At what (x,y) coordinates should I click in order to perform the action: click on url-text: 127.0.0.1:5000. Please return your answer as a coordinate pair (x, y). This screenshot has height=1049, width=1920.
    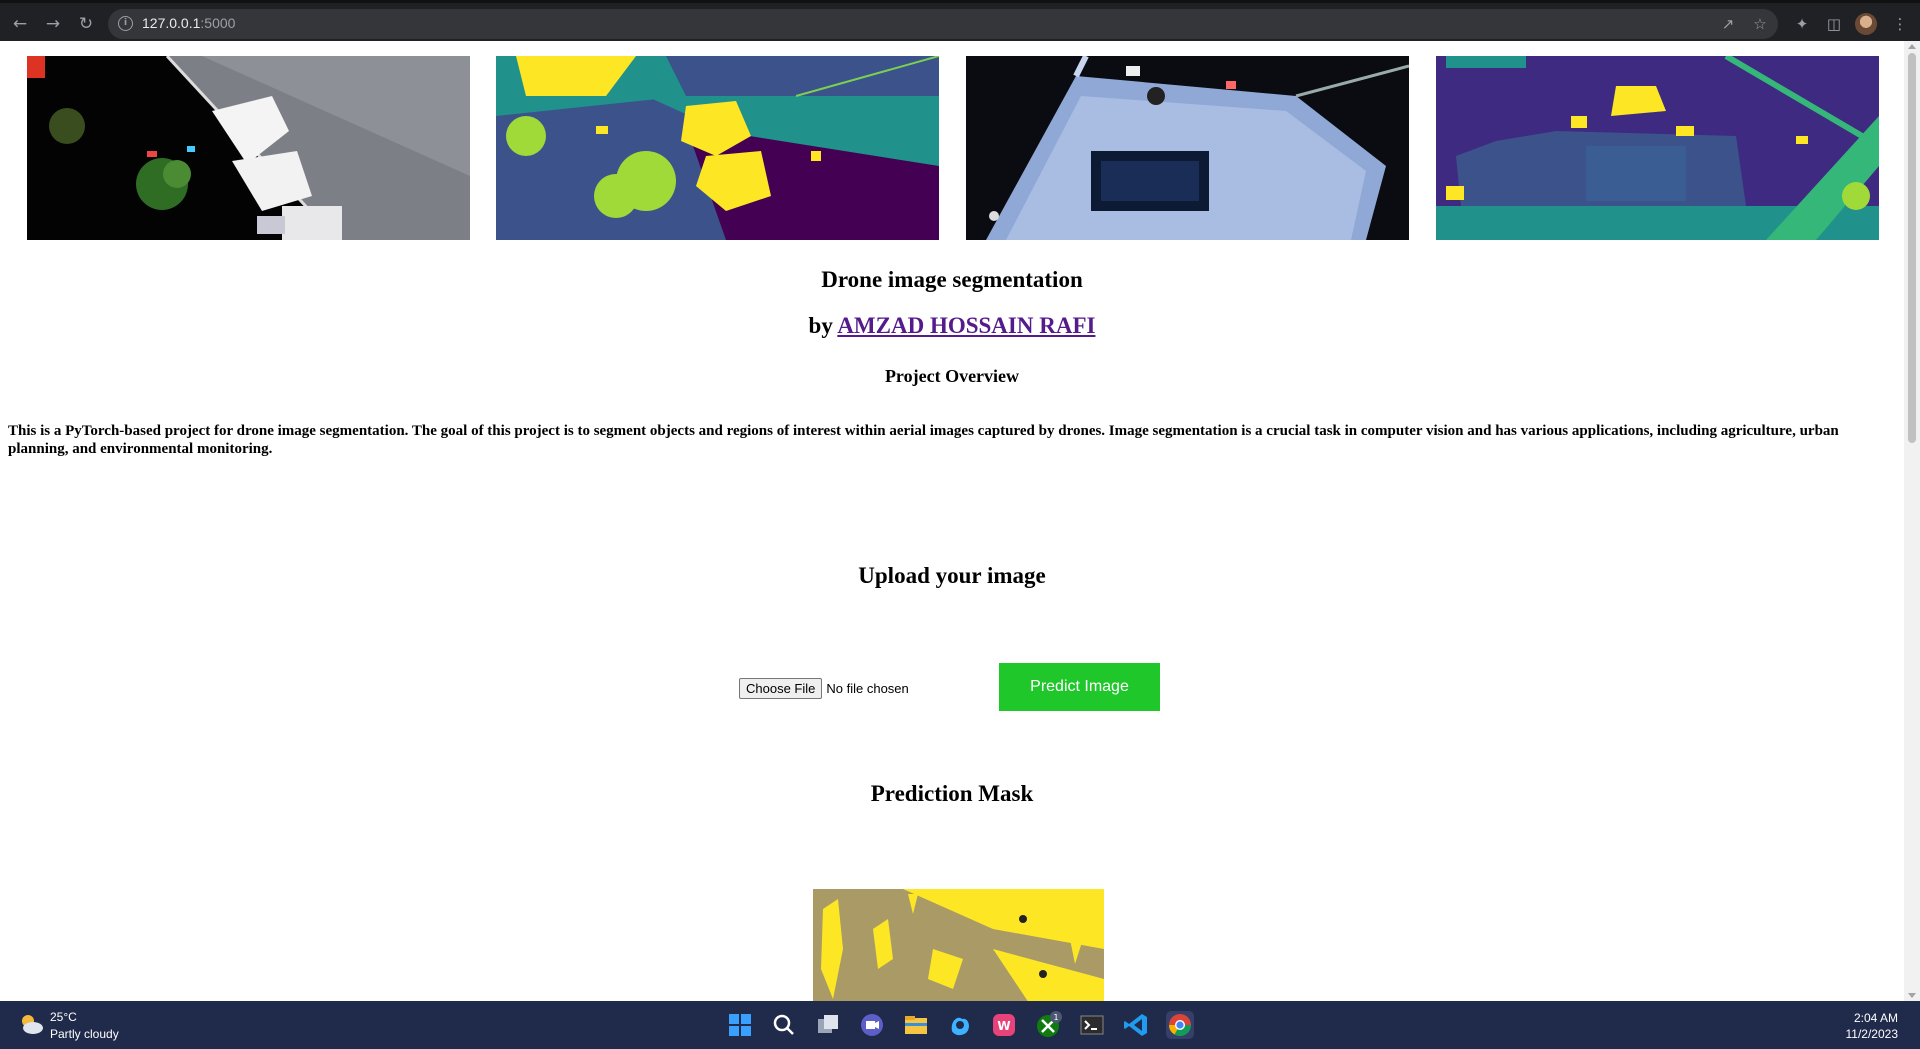
    Looking at the image, I should click on (188, 23).